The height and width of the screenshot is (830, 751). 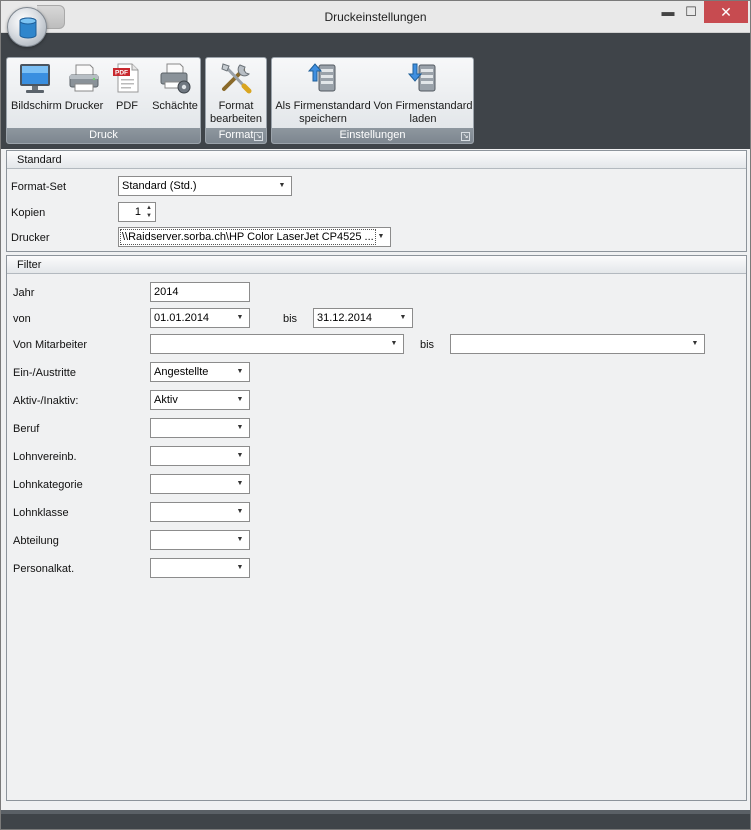 What do you see at coordinates (375, 43) in the screenshot?
I see `ribbon-tab-strip` at bounding box center [375, 43].